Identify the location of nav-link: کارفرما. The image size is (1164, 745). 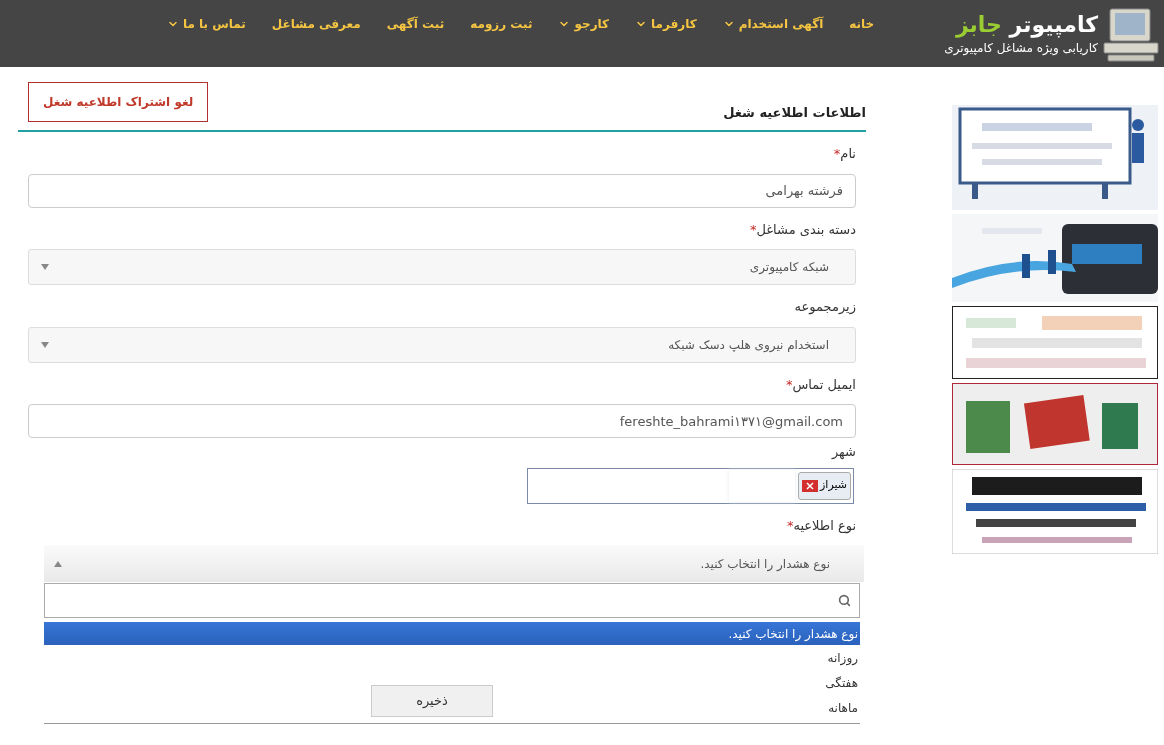
(666, 23).